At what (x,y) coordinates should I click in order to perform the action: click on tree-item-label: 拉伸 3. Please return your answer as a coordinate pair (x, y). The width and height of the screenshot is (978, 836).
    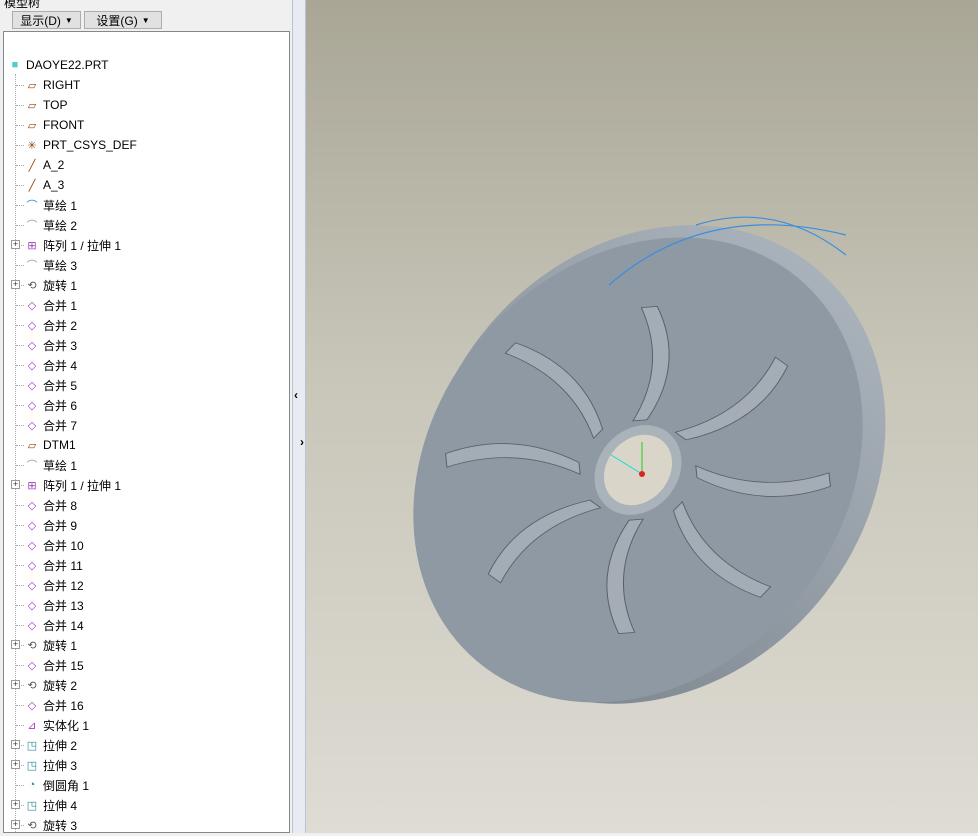
    Looking at the image, I should click on (60, 765).